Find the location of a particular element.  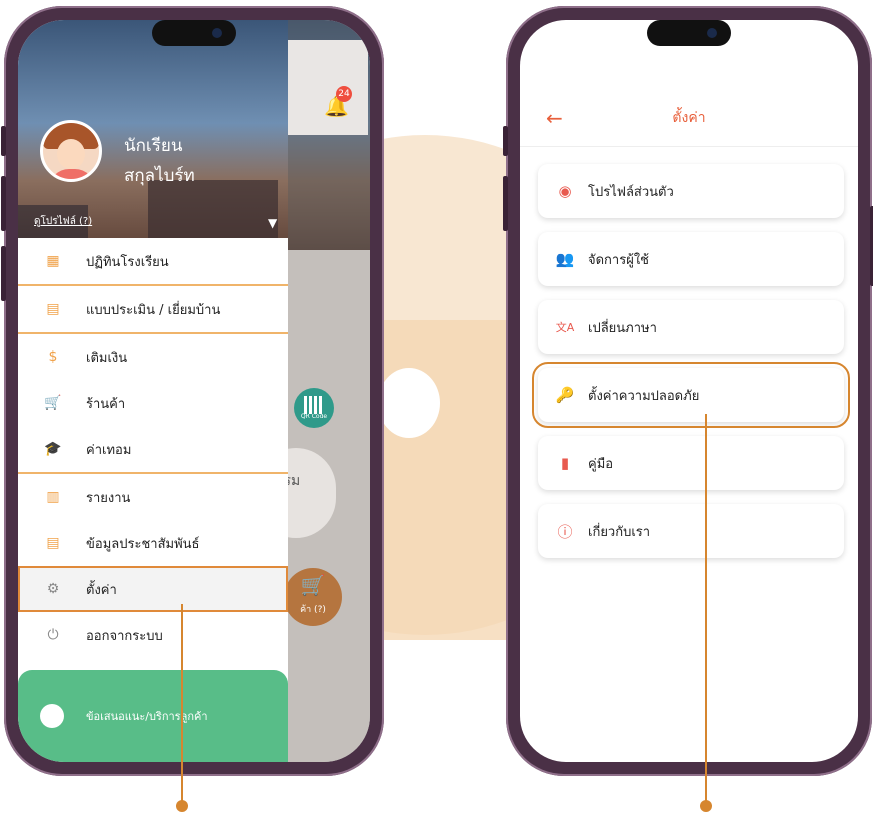

avatar-shirt is located at coordinates (72, 174).